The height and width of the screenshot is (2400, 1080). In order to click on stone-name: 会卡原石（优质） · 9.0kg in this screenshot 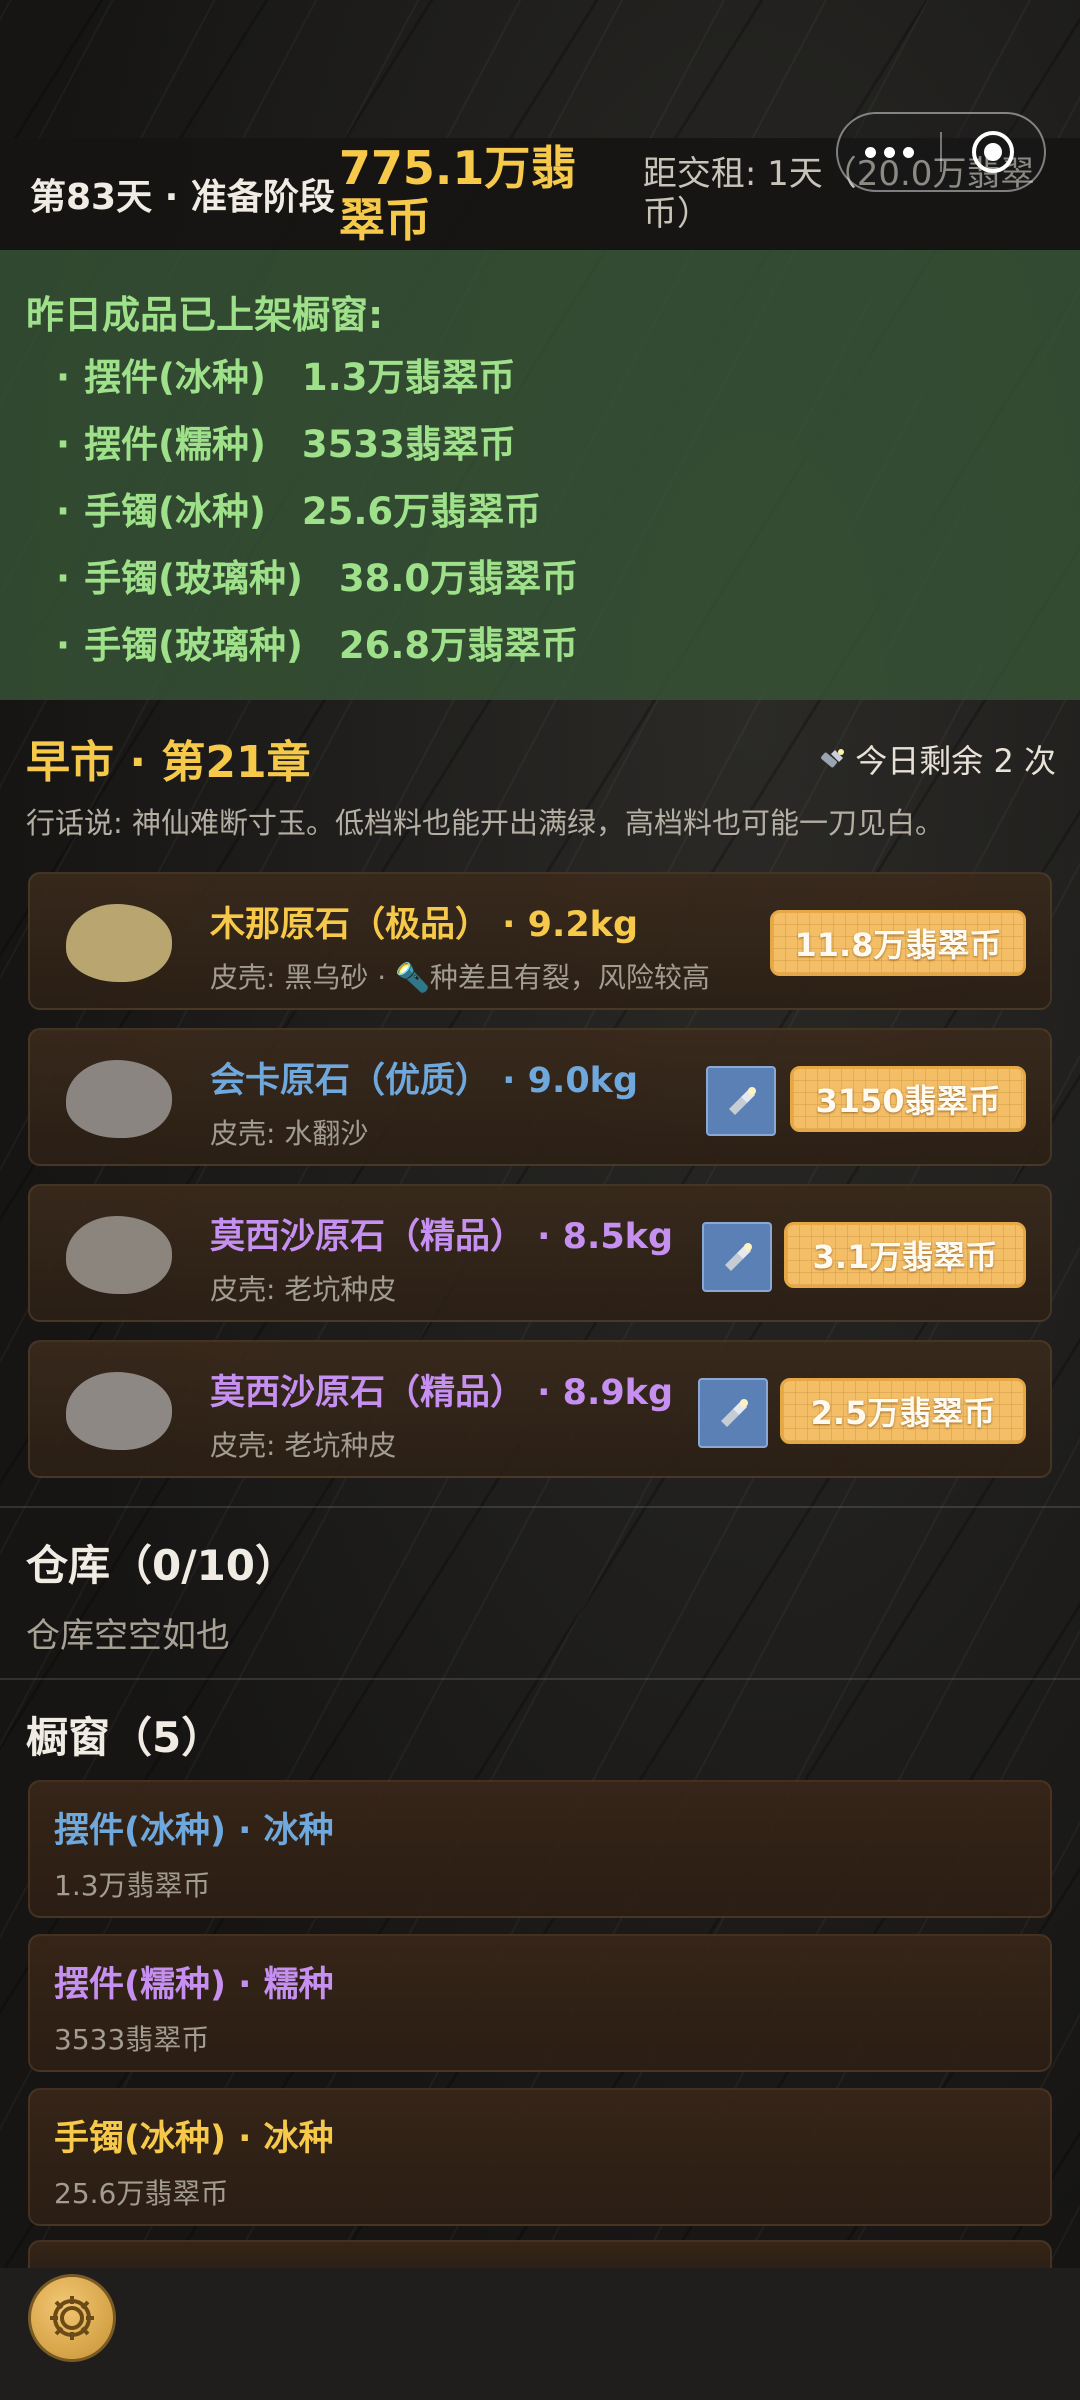, I will do `click(424, 1081)`.